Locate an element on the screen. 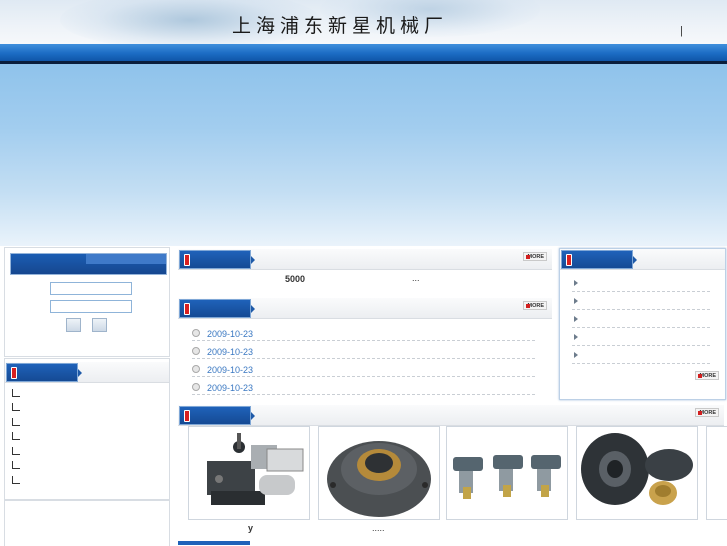 The height and width of the screenshot is (546, 727). intro-text-left: 5000 is located at coordinates (295, 279).